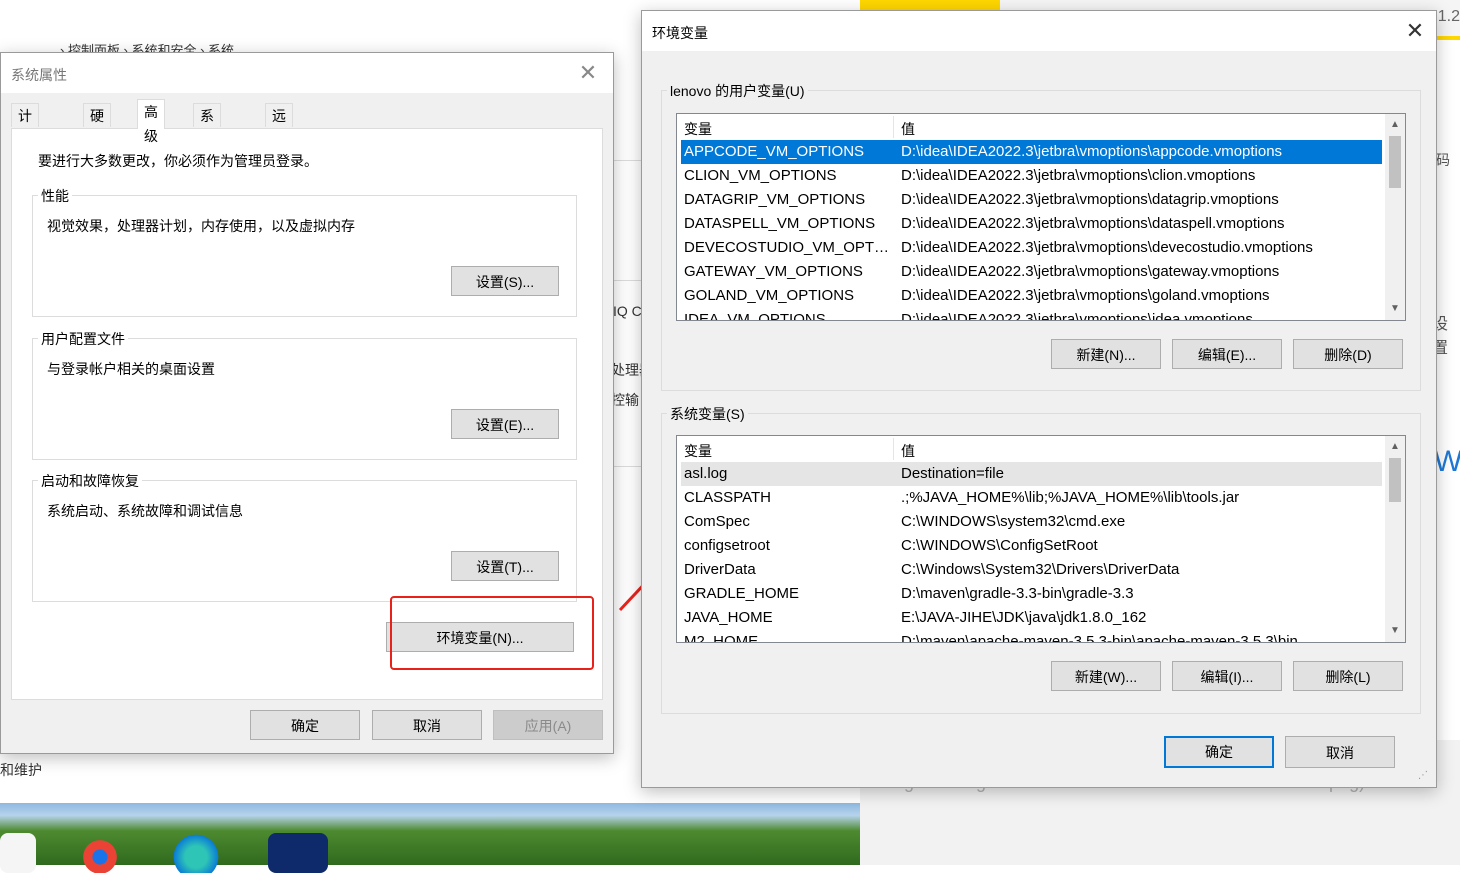 The height and width of the screenshot is (873, 1460). Describe the element at coordinates (1348, 354) in the screenshot. I see `user-delete-button: 删除(D)` at that location.